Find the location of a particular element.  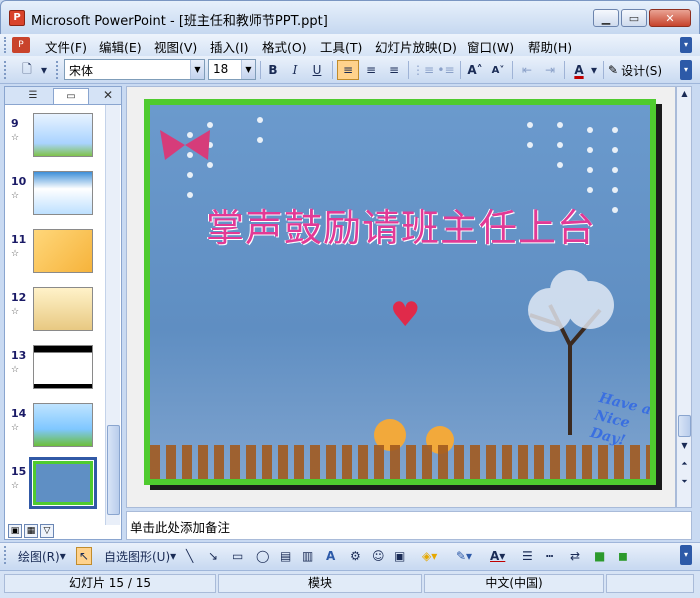

menu-insert: 插入(I) is located at coordinates (229, 46).